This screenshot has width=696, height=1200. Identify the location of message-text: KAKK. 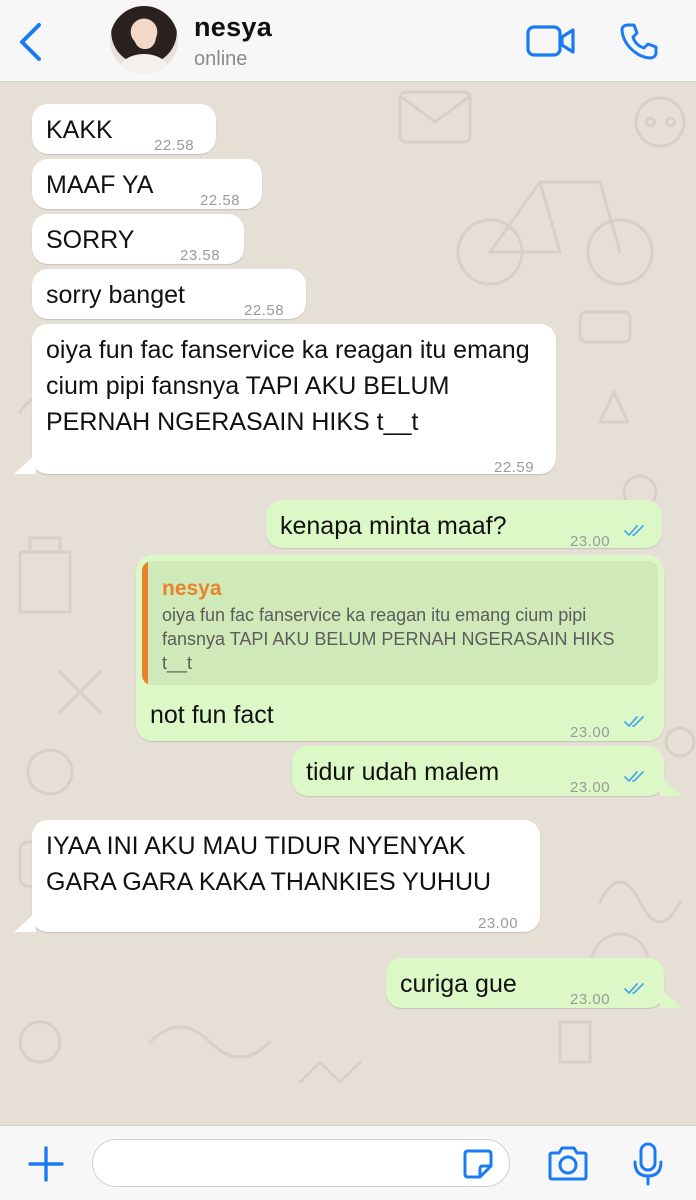
(79, 130).